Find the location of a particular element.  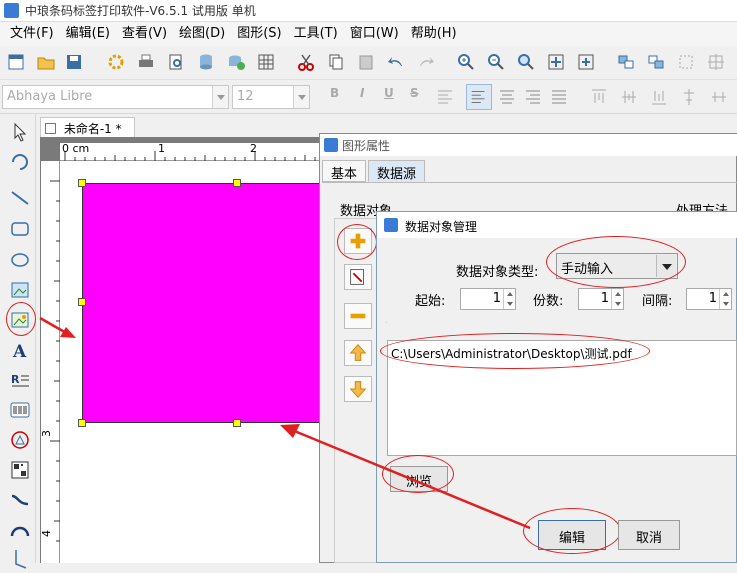

arrow-to-shape is located at coordinates (411, 479).